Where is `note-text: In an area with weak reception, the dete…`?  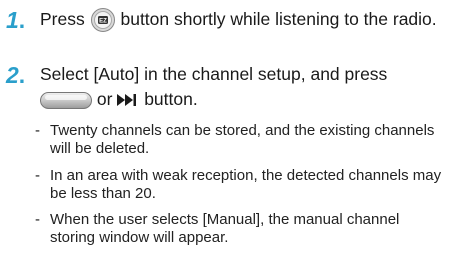
note-text: In an area with weak reception, the dete… is located at coordinates (246, 184).